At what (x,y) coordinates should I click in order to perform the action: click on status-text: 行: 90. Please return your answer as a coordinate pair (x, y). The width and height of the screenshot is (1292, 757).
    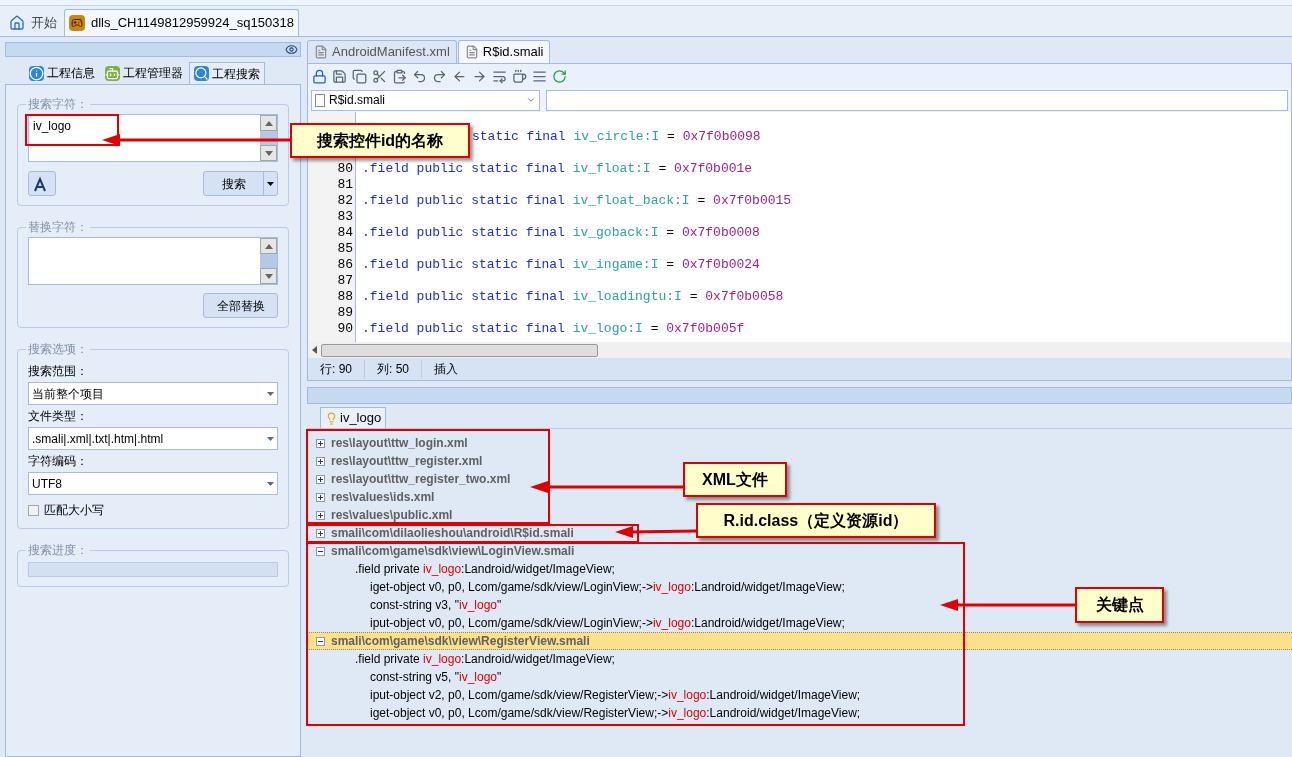
    Looking at the image, I should click on (336, 369).